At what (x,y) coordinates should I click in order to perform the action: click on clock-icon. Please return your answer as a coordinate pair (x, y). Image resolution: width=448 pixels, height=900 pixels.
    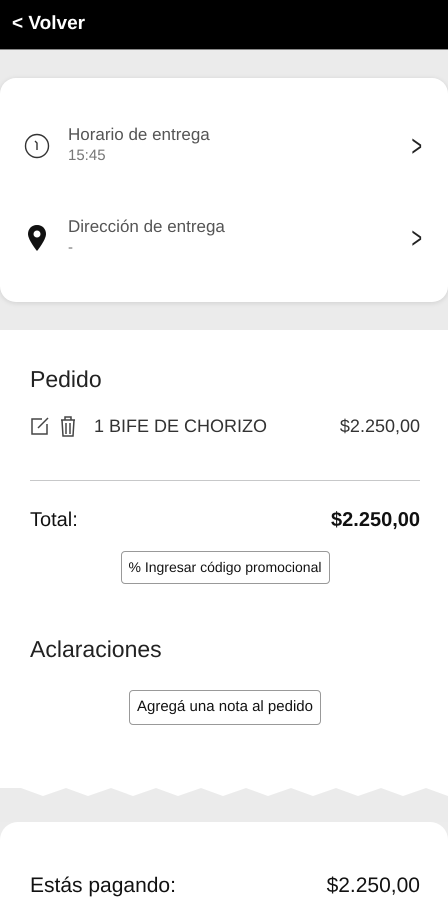
    Looking at the image, I should click on (37, 146).